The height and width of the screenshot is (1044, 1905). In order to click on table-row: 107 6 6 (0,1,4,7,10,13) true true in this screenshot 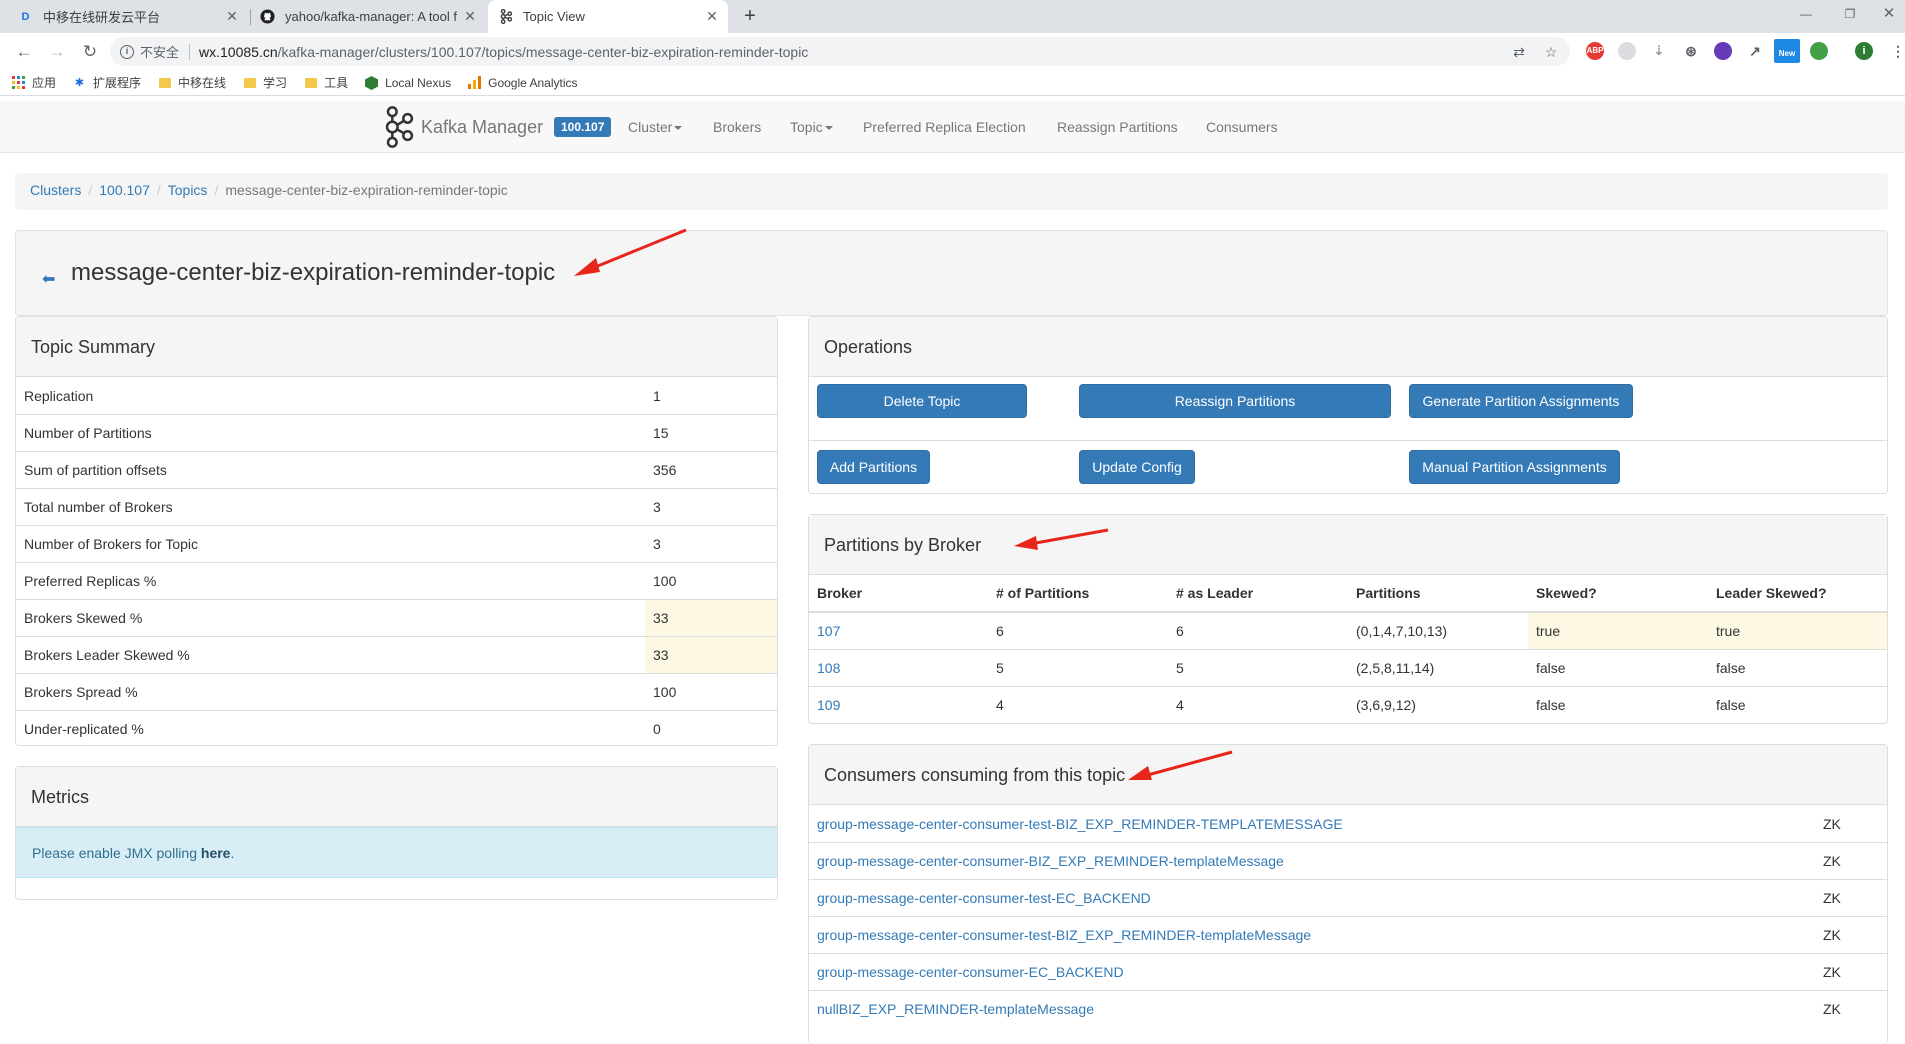, I will do `click(1348, 630)`.